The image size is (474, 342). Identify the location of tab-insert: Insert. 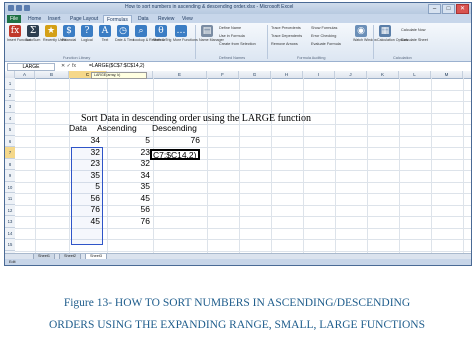
(54, 19).